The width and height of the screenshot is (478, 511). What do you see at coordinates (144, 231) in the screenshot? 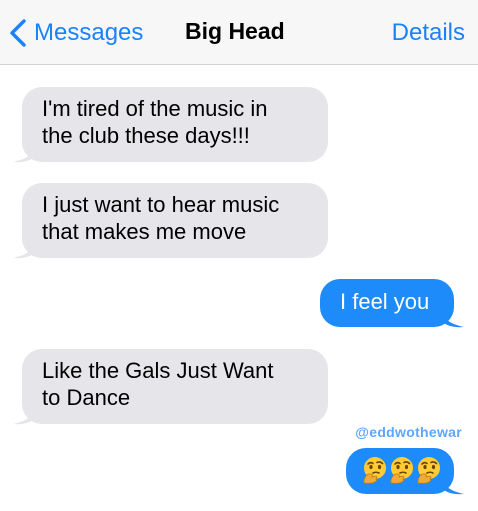
I see `message-line: that makes me move` at bounding box center [144, 231].